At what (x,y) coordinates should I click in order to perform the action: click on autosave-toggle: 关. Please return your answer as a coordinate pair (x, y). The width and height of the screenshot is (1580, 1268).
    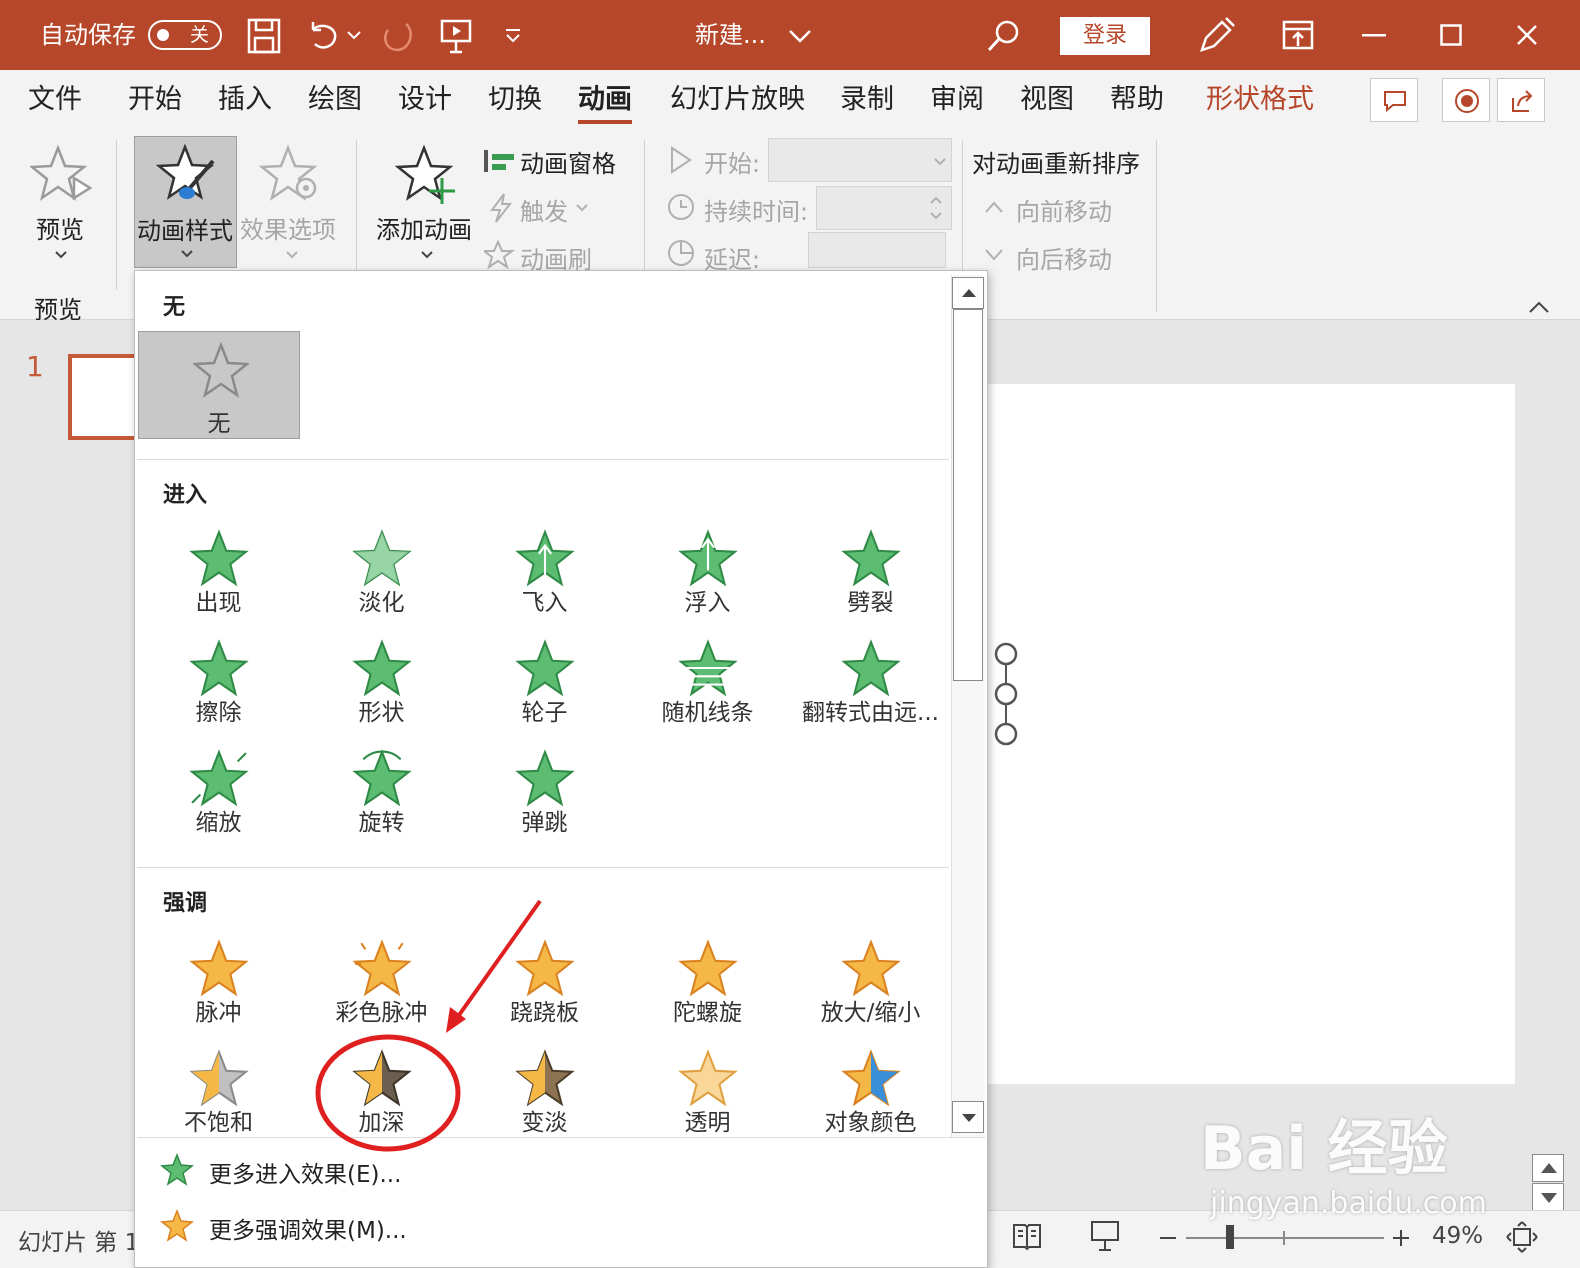
    Looking at the image, I should click on (185, 35).